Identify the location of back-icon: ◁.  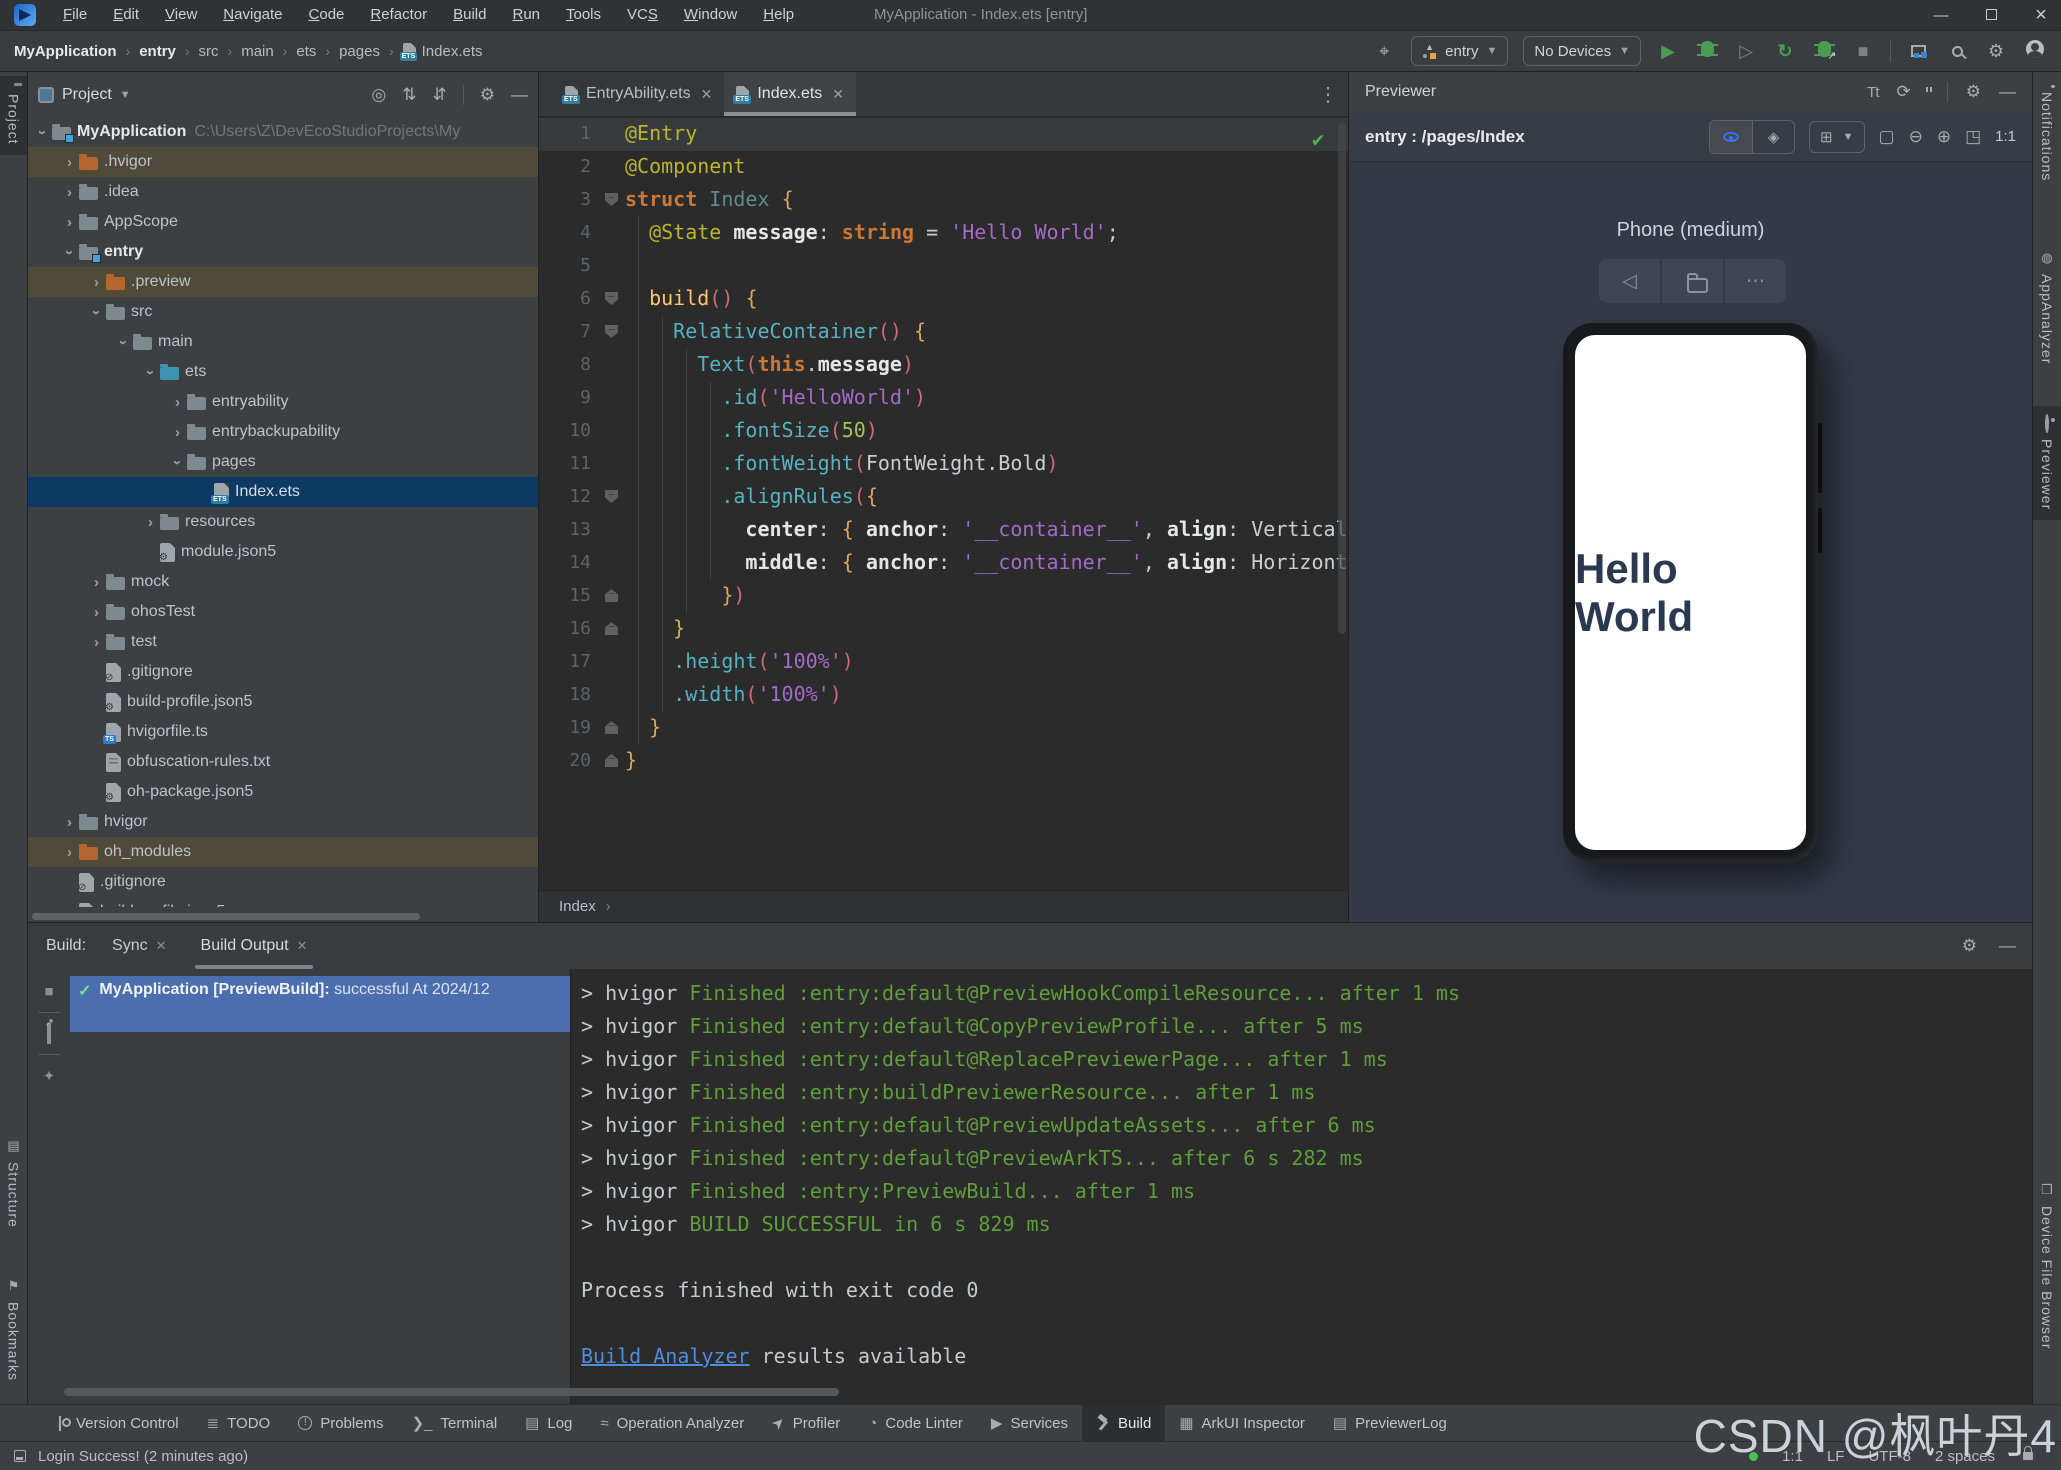
(1629, 281).